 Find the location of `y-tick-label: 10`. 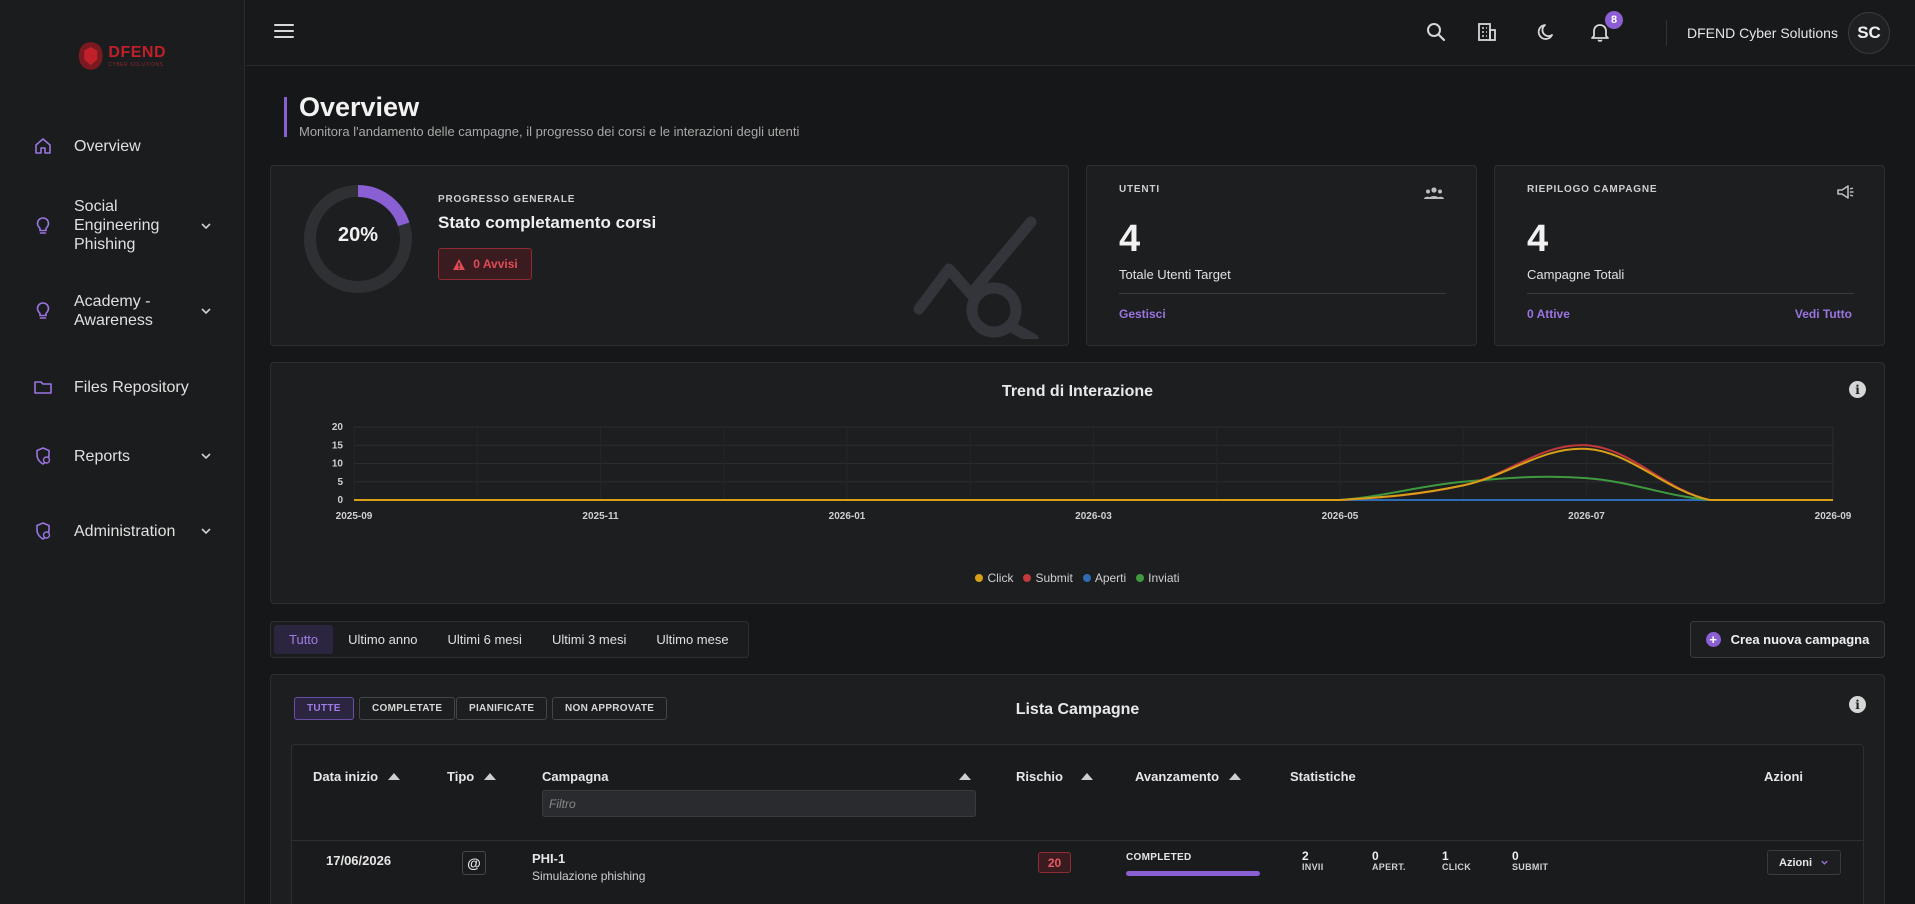

y-tick-label: 10 is located at coordinates (338, 464).